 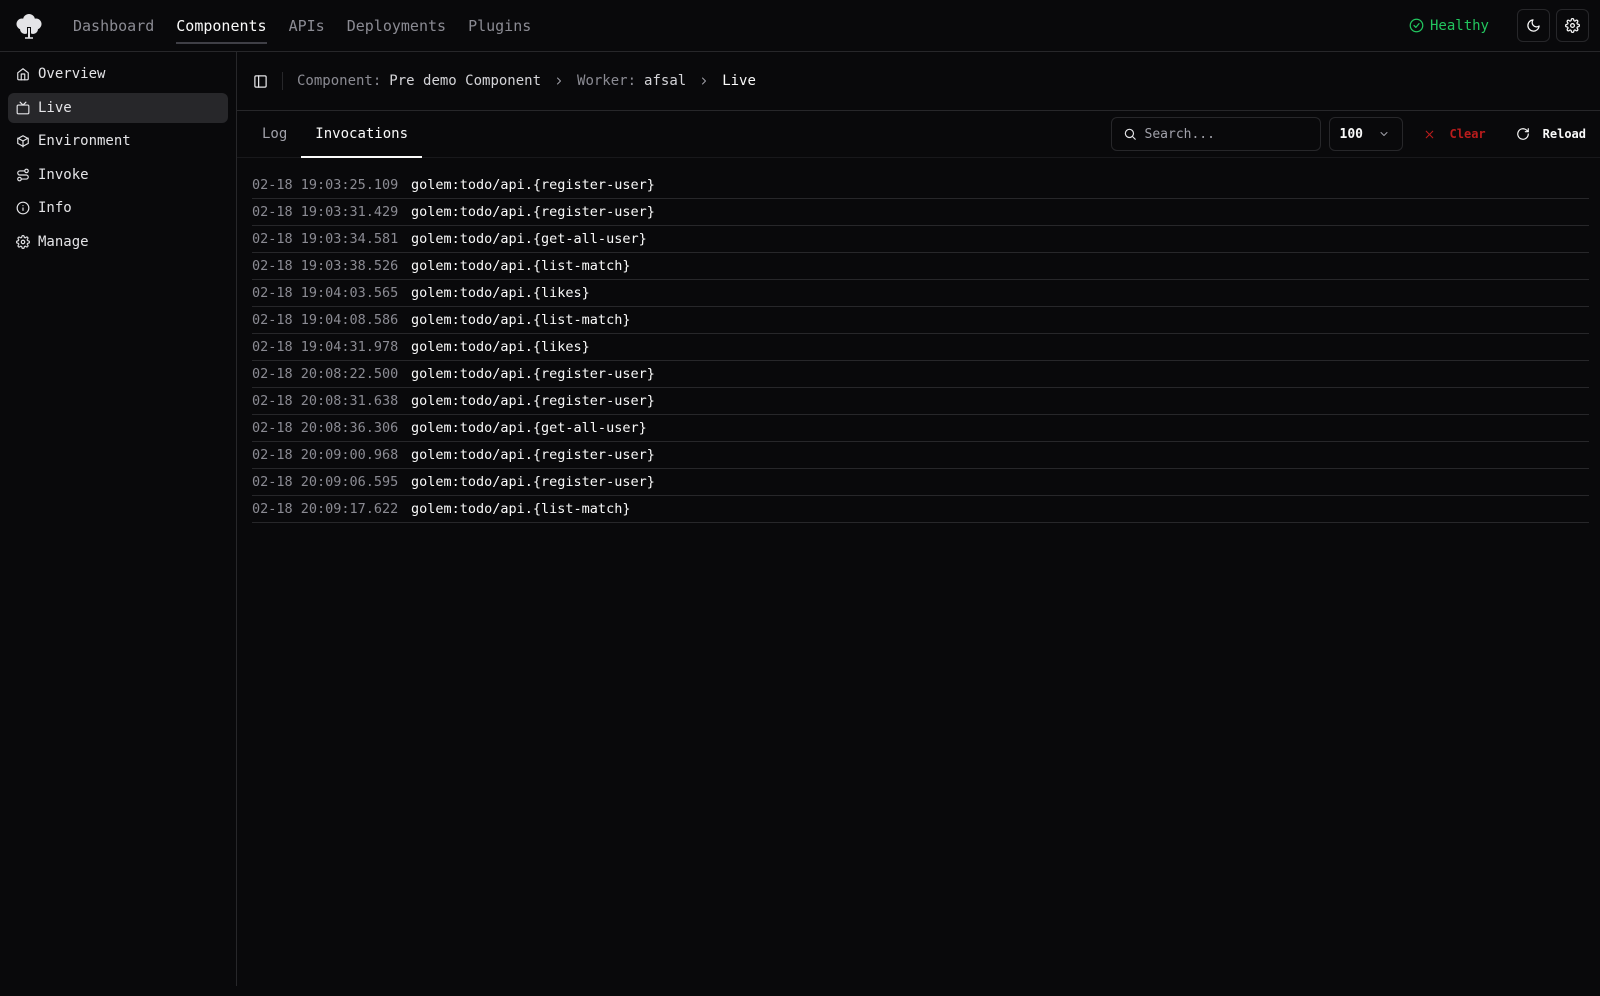 I want to click on nav-plugins: Plugins, so click(x=499, y=26).